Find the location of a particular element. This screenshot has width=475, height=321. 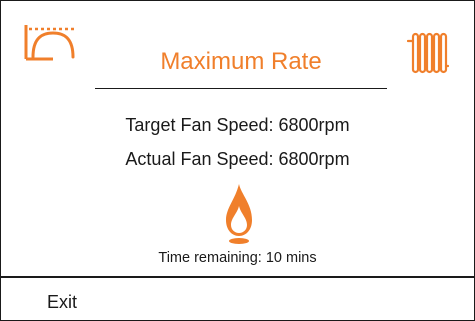

target-fan-speed: Target Fan Speed: 6800rpm is located at coordinates (237, 125).